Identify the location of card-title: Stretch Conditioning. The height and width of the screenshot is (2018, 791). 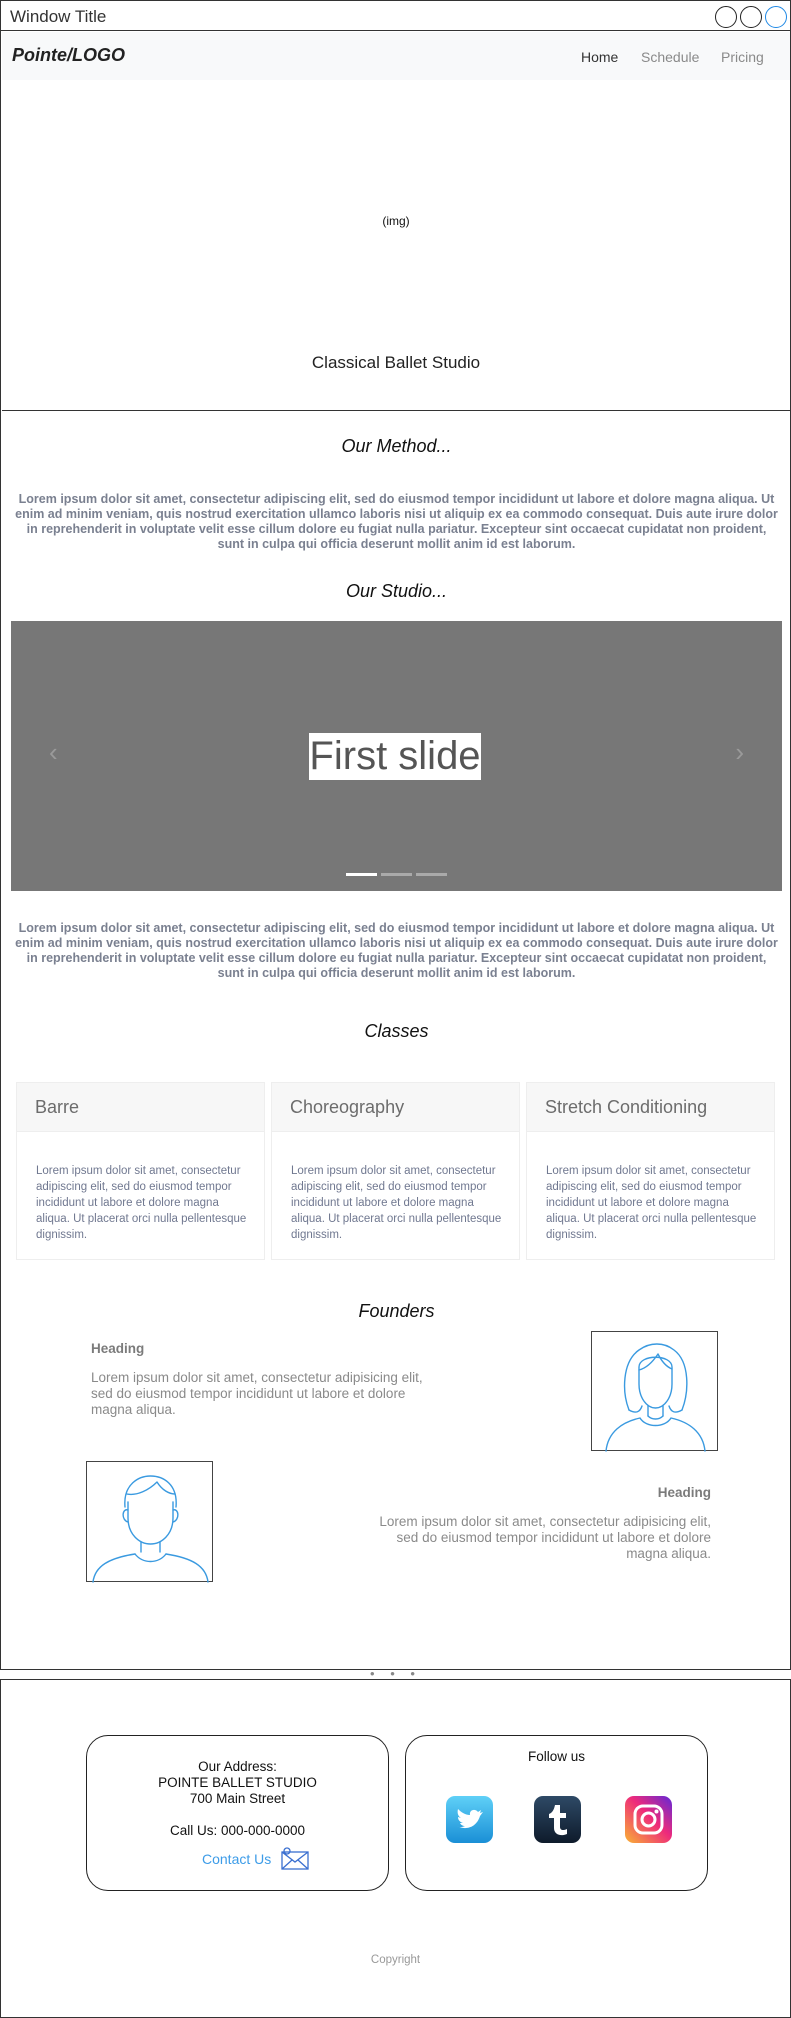
(626, 1107).